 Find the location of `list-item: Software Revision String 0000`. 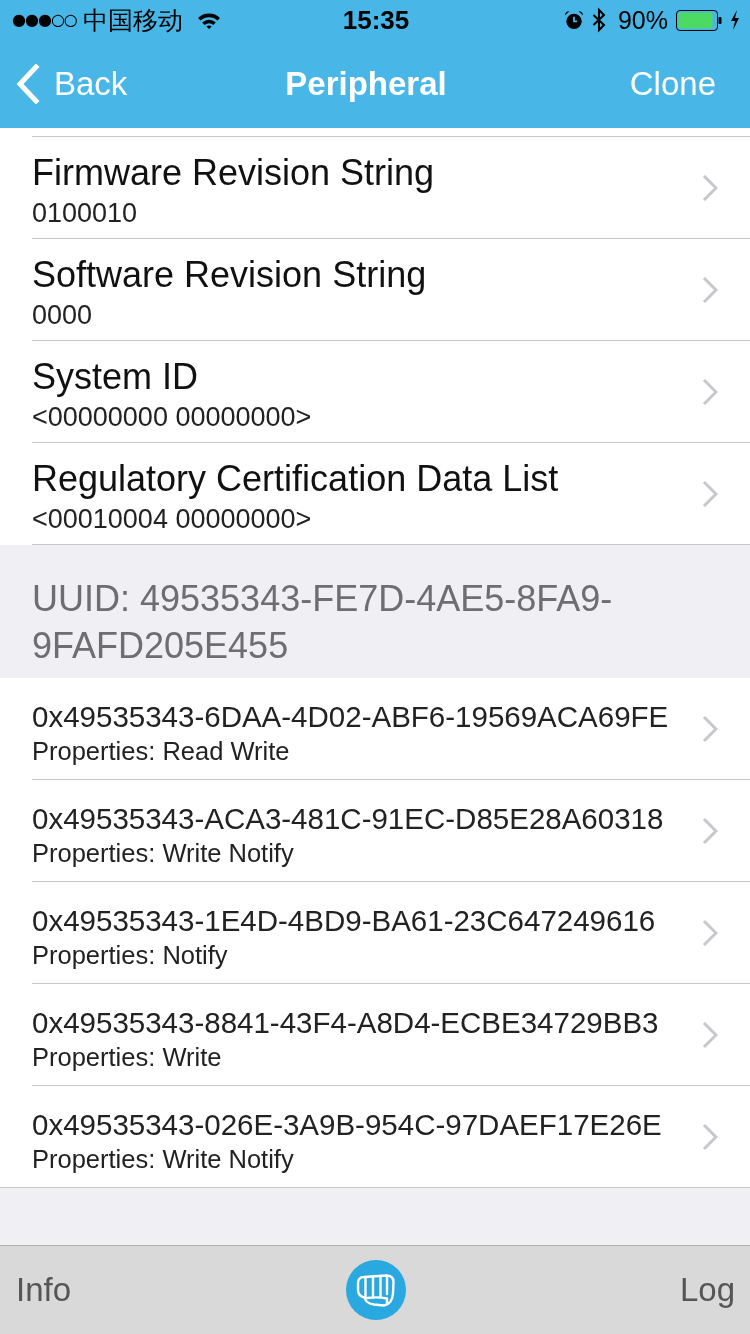

list-item: Software Revision String 0000 is located at coordinates (391, 290).